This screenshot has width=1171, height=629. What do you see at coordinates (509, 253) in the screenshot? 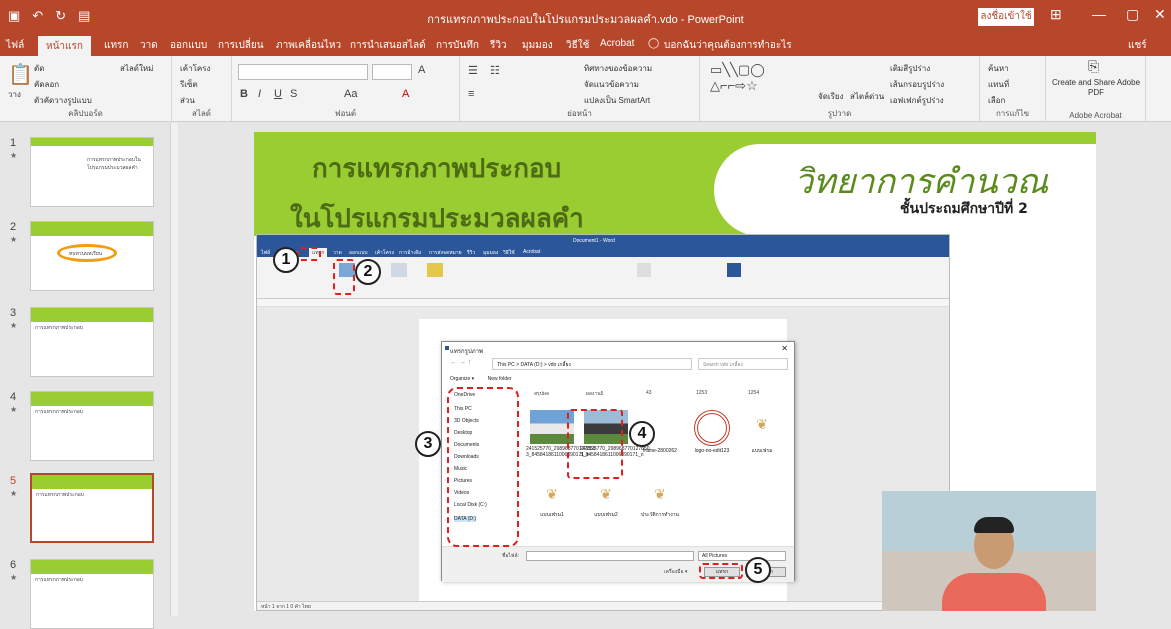
I see `word-tab-help: วิธีใช้` at bounding box center [509, 253].